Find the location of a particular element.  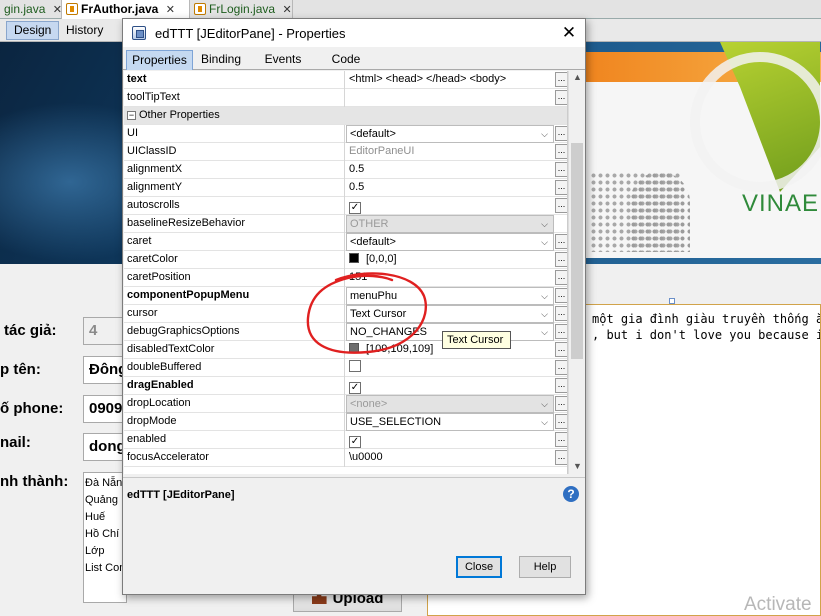

property-name-text: componentPopupMenu is located at coordinates (188, 295).